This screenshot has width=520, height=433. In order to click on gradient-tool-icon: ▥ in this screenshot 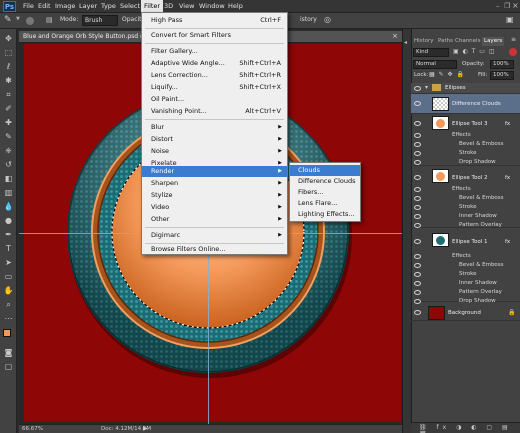, I will do `click(8, 192)`.